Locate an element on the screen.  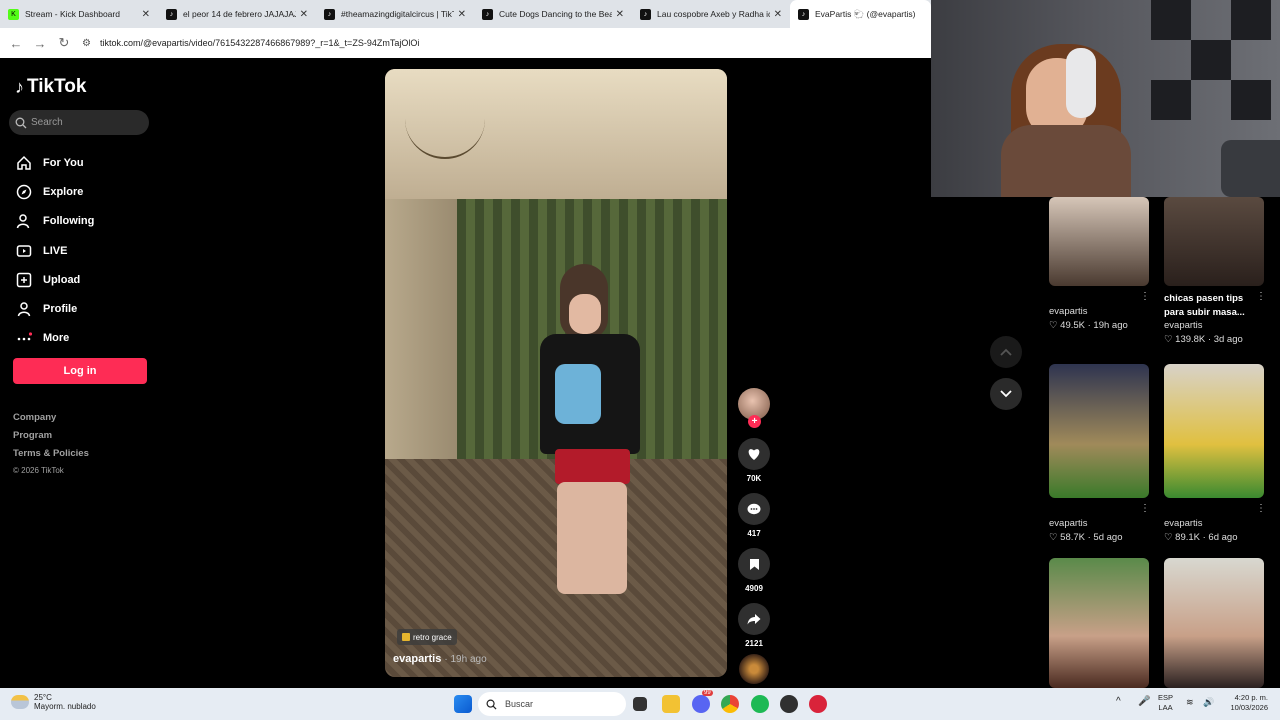
forward-icon: → is located at coordinates (40, 43).